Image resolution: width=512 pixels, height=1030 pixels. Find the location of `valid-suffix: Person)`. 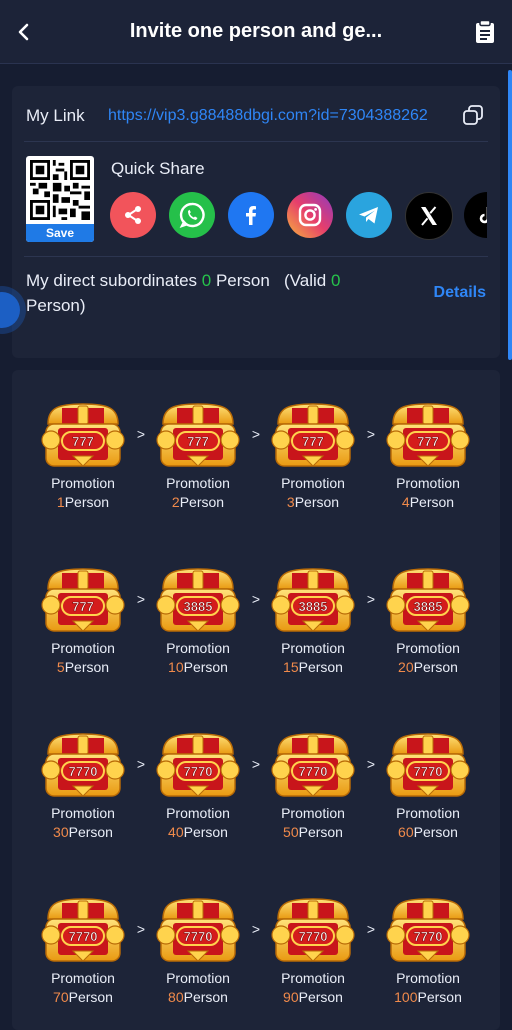

valid-suffix: Person) is located at coordinates (56, 305).